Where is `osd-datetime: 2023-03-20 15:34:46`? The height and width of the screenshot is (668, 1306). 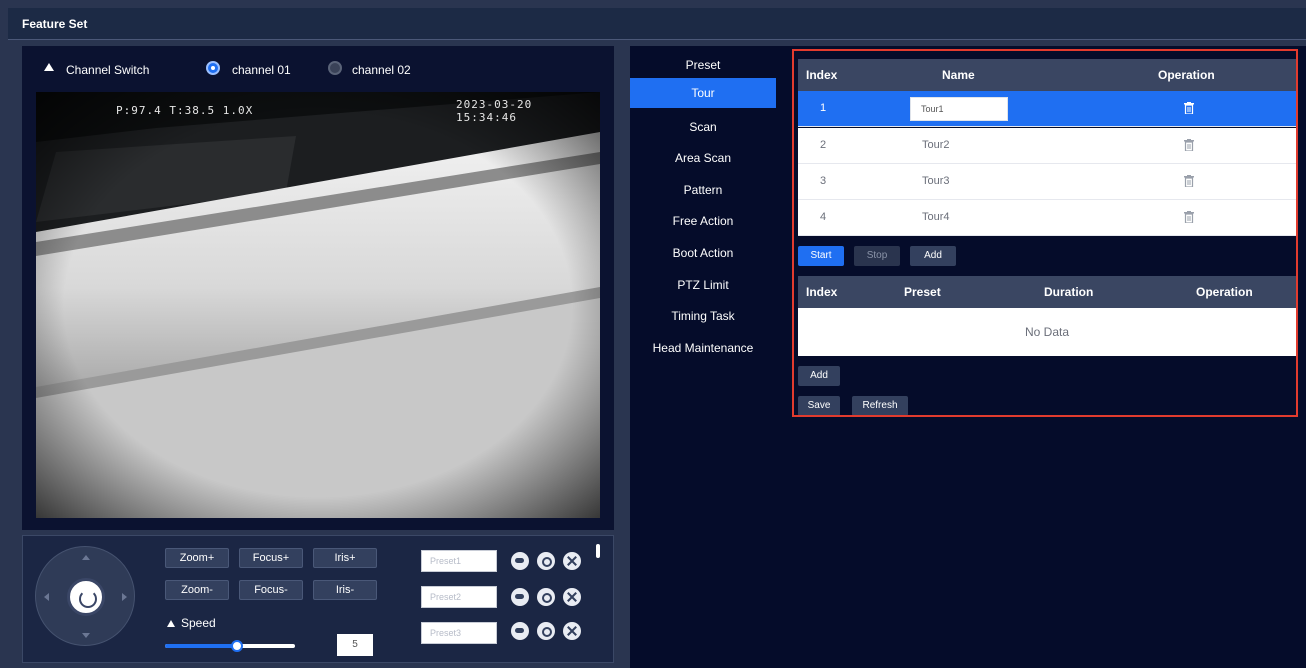 osd-datetime: 2023-03-20 15:34:46 is located at coordinates (494, 111).